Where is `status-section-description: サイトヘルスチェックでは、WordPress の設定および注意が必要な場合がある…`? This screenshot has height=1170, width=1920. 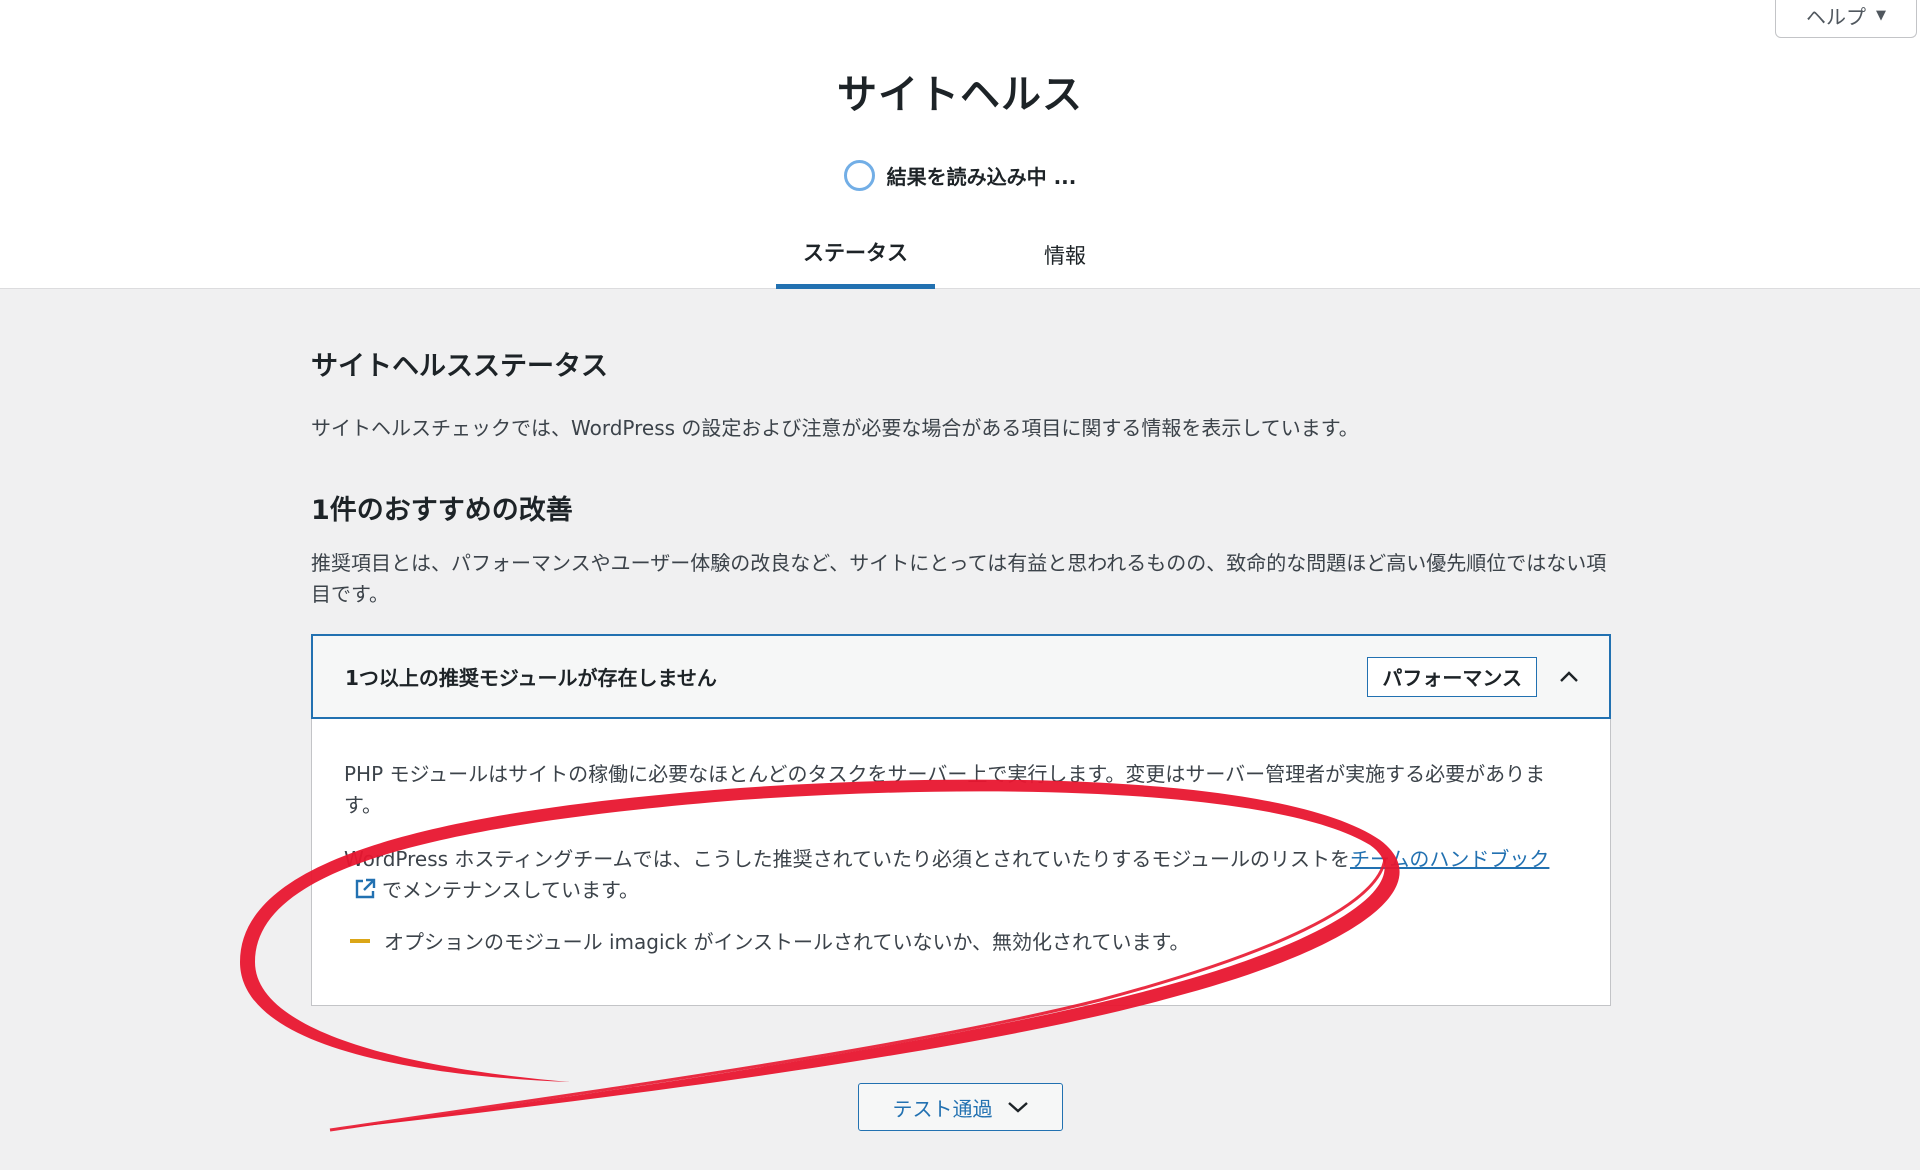 status-section-description: サイトヘルスチェックでは、WordPress の設定および注意が必要な場合がある… is located at coordinates (835, 428).